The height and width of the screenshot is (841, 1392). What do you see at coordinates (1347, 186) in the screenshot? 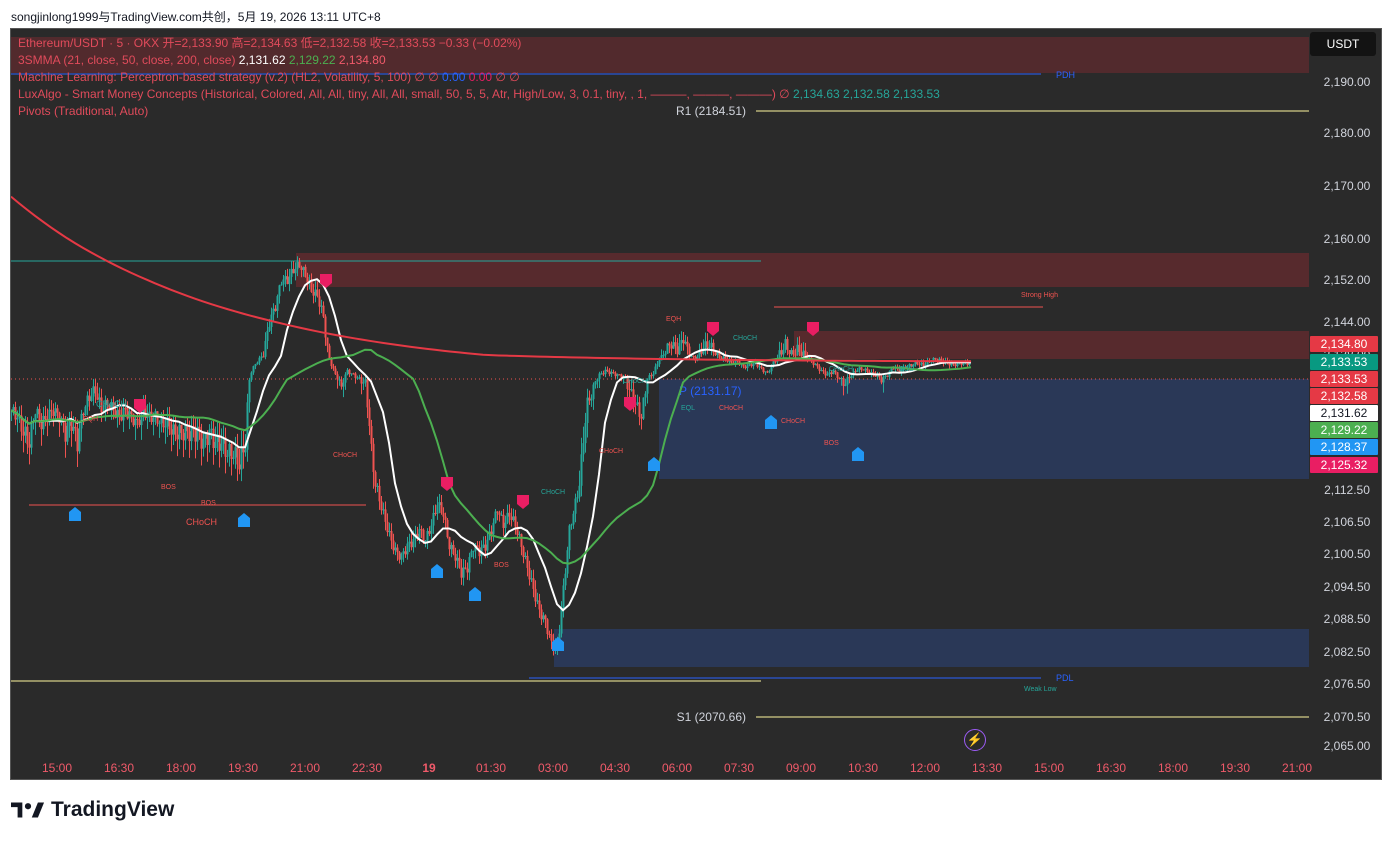
I see `y-axis-tick-label: 2,170.00` at bounding box center [1347, 186].